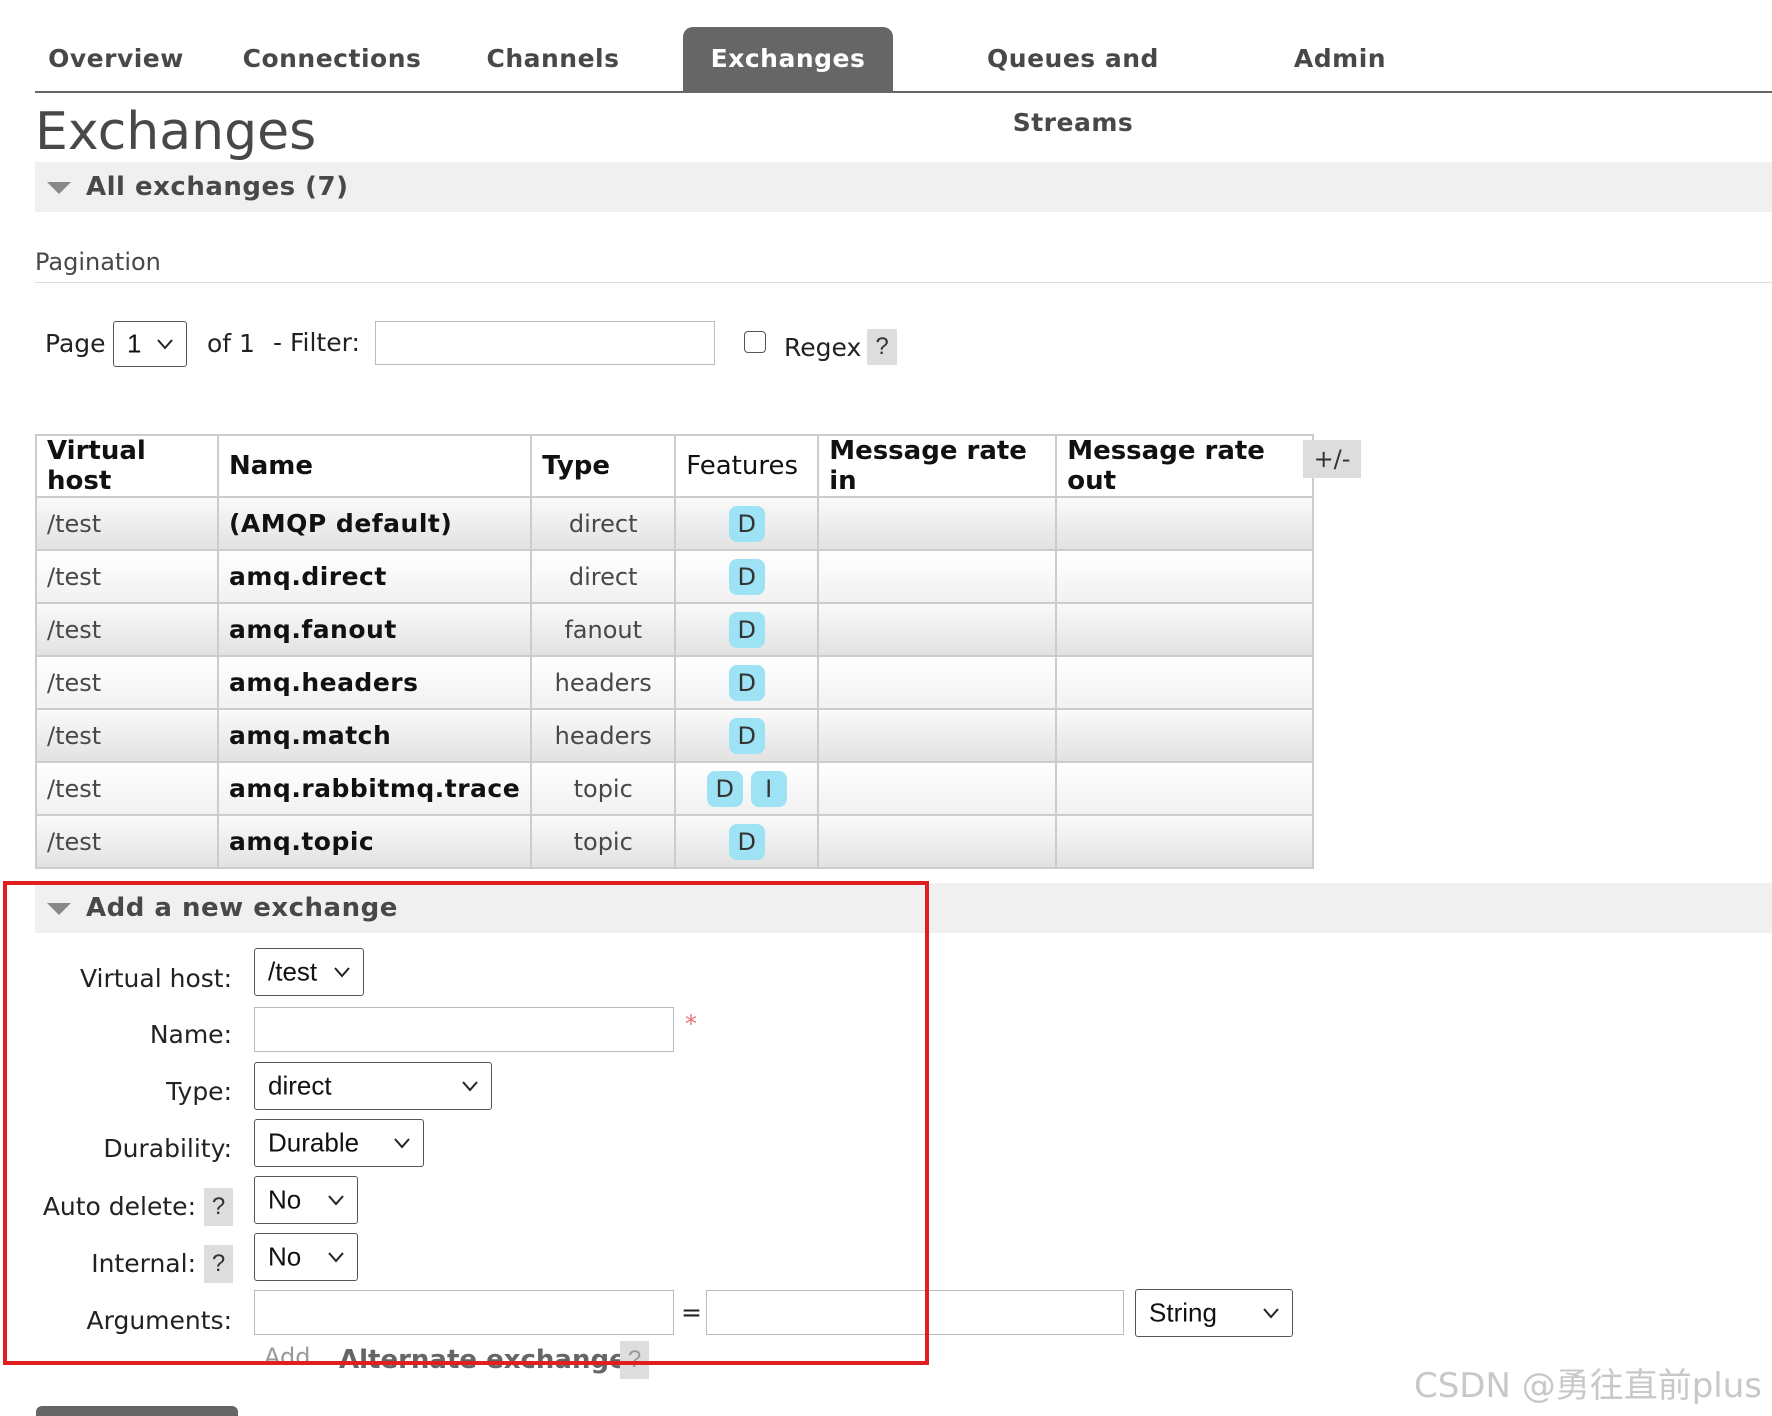  I want to click on regex-help-button: ?, so click(882, 347).